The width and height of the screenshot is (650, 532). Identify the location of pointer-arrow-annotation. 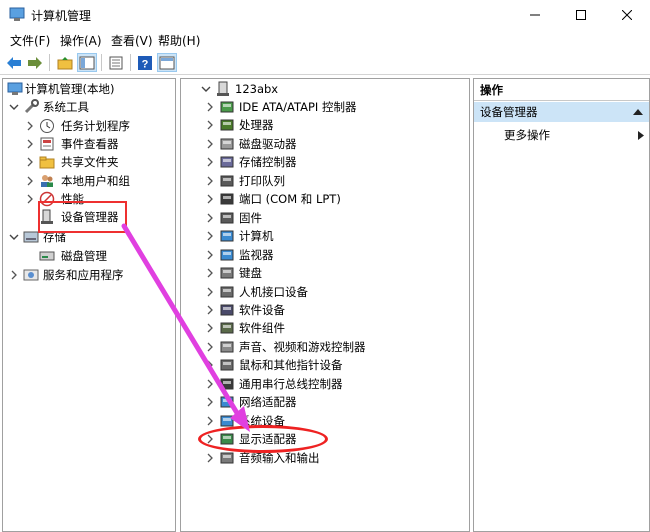
(185, 327).